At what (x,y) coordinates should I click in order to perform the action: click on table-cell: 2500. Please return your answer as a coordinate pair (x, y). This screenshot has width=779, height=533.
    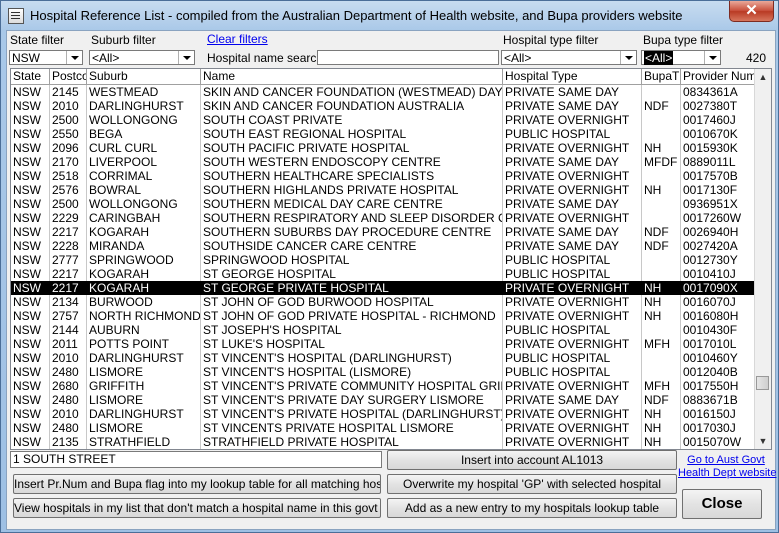
    Looking at the image, I should click on (68, 120).